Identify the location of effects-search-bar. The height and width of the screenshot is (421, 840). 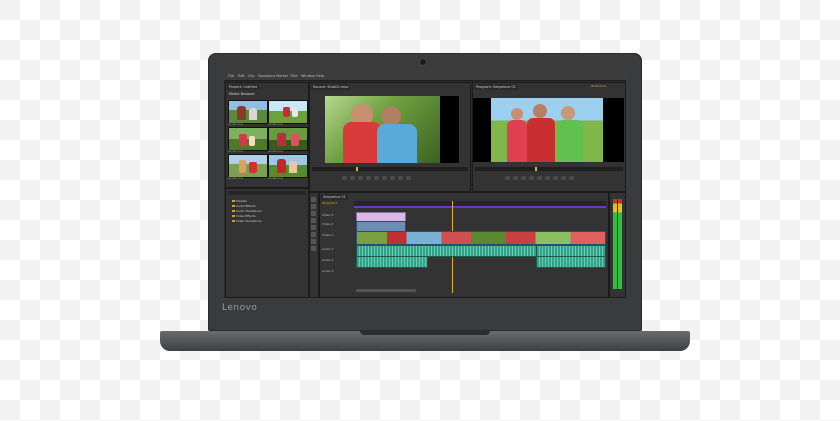
(267, 193).